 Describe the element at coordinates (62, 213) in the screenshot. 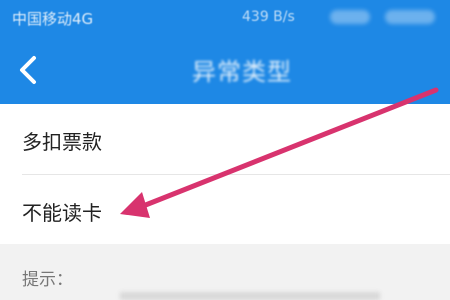

I see `option-label: 不能读卡` at that location.